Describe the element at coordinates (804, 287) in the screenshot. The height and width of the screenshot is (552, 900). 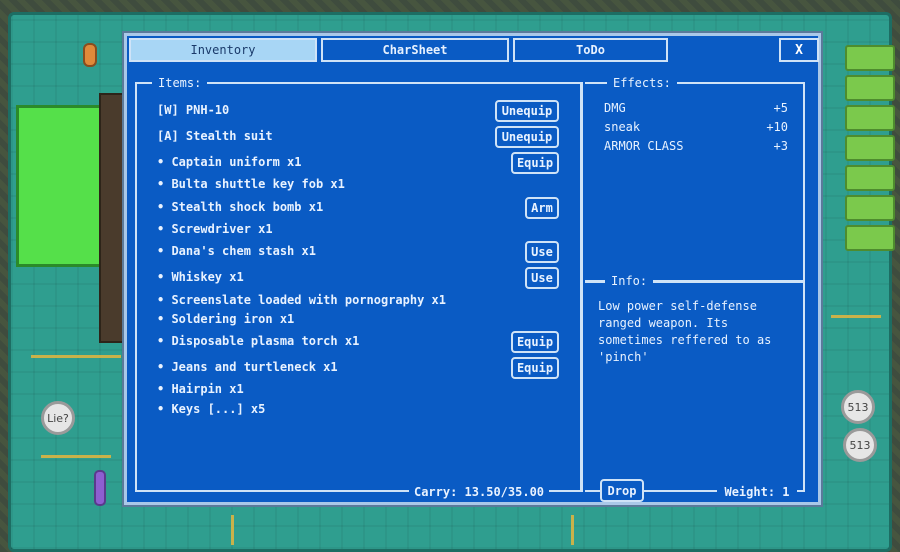
I see `effects-panel-border` at that location.